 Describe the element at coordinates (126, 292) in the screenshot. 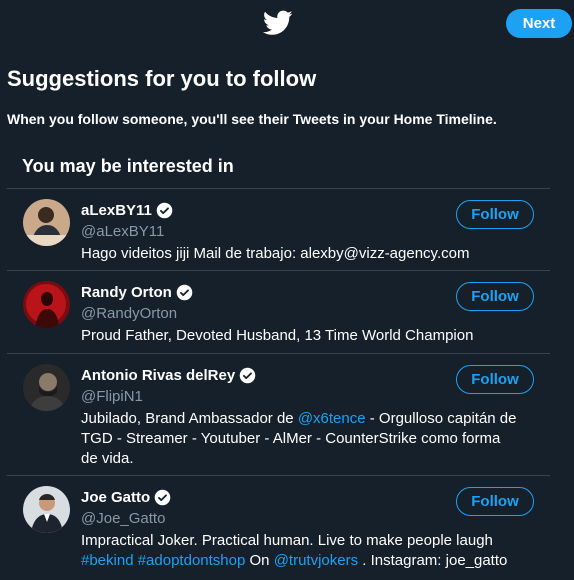

I see `user-name: Randy Orton` at that location.